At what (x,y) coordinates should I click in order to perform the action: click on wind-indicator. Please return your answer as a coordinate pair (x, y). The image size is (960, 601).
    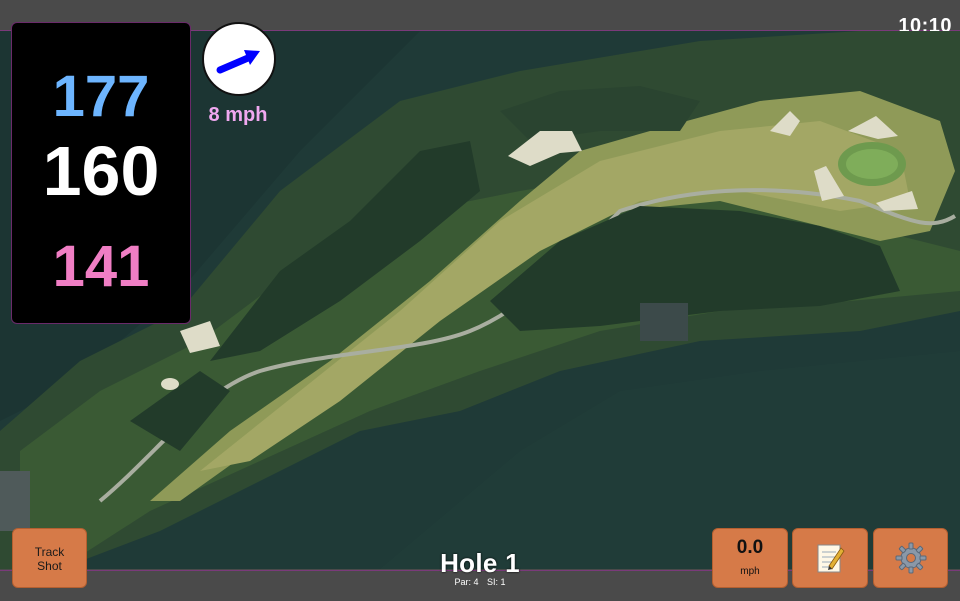
    Looking at the image, I should click on (239, 59).